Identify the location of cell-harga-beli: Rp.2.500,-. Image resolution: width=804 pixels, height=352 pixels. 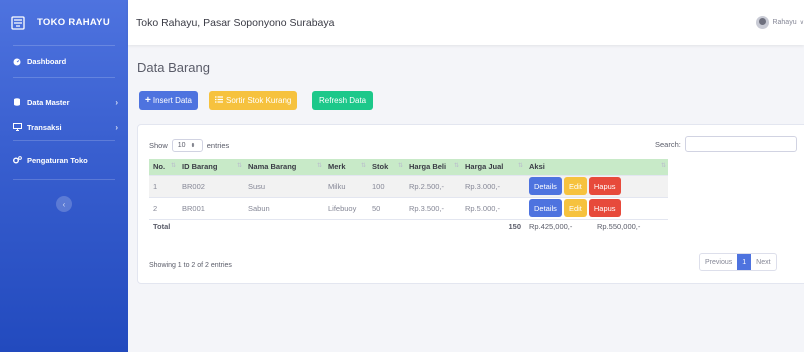
(433, 185).